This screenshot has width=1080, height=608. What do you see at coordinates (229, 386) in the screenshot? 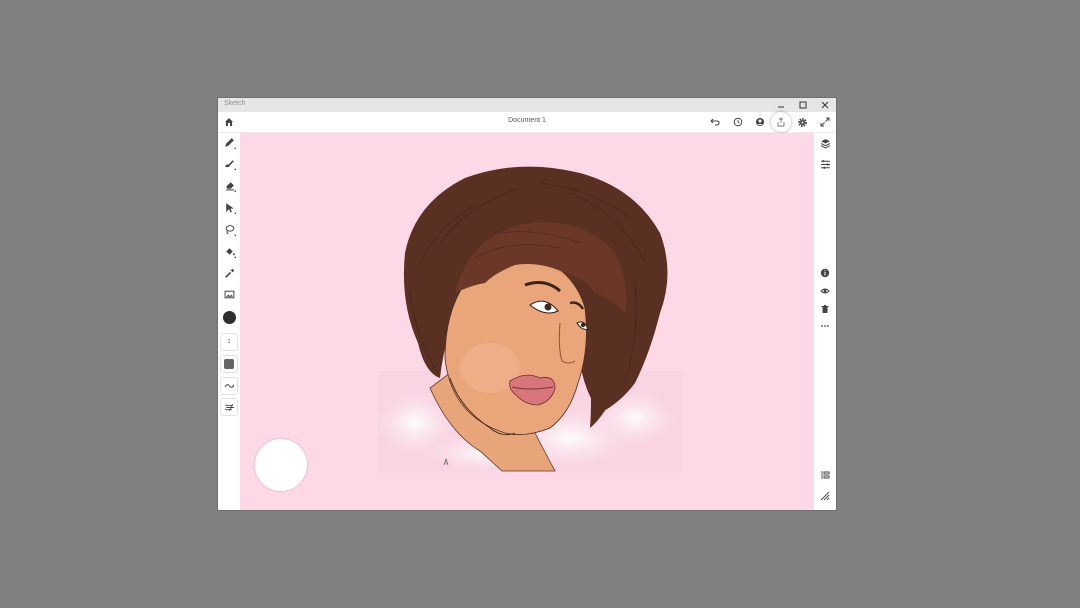
I see `smoothing-icon` at bounding box center [229, 386].